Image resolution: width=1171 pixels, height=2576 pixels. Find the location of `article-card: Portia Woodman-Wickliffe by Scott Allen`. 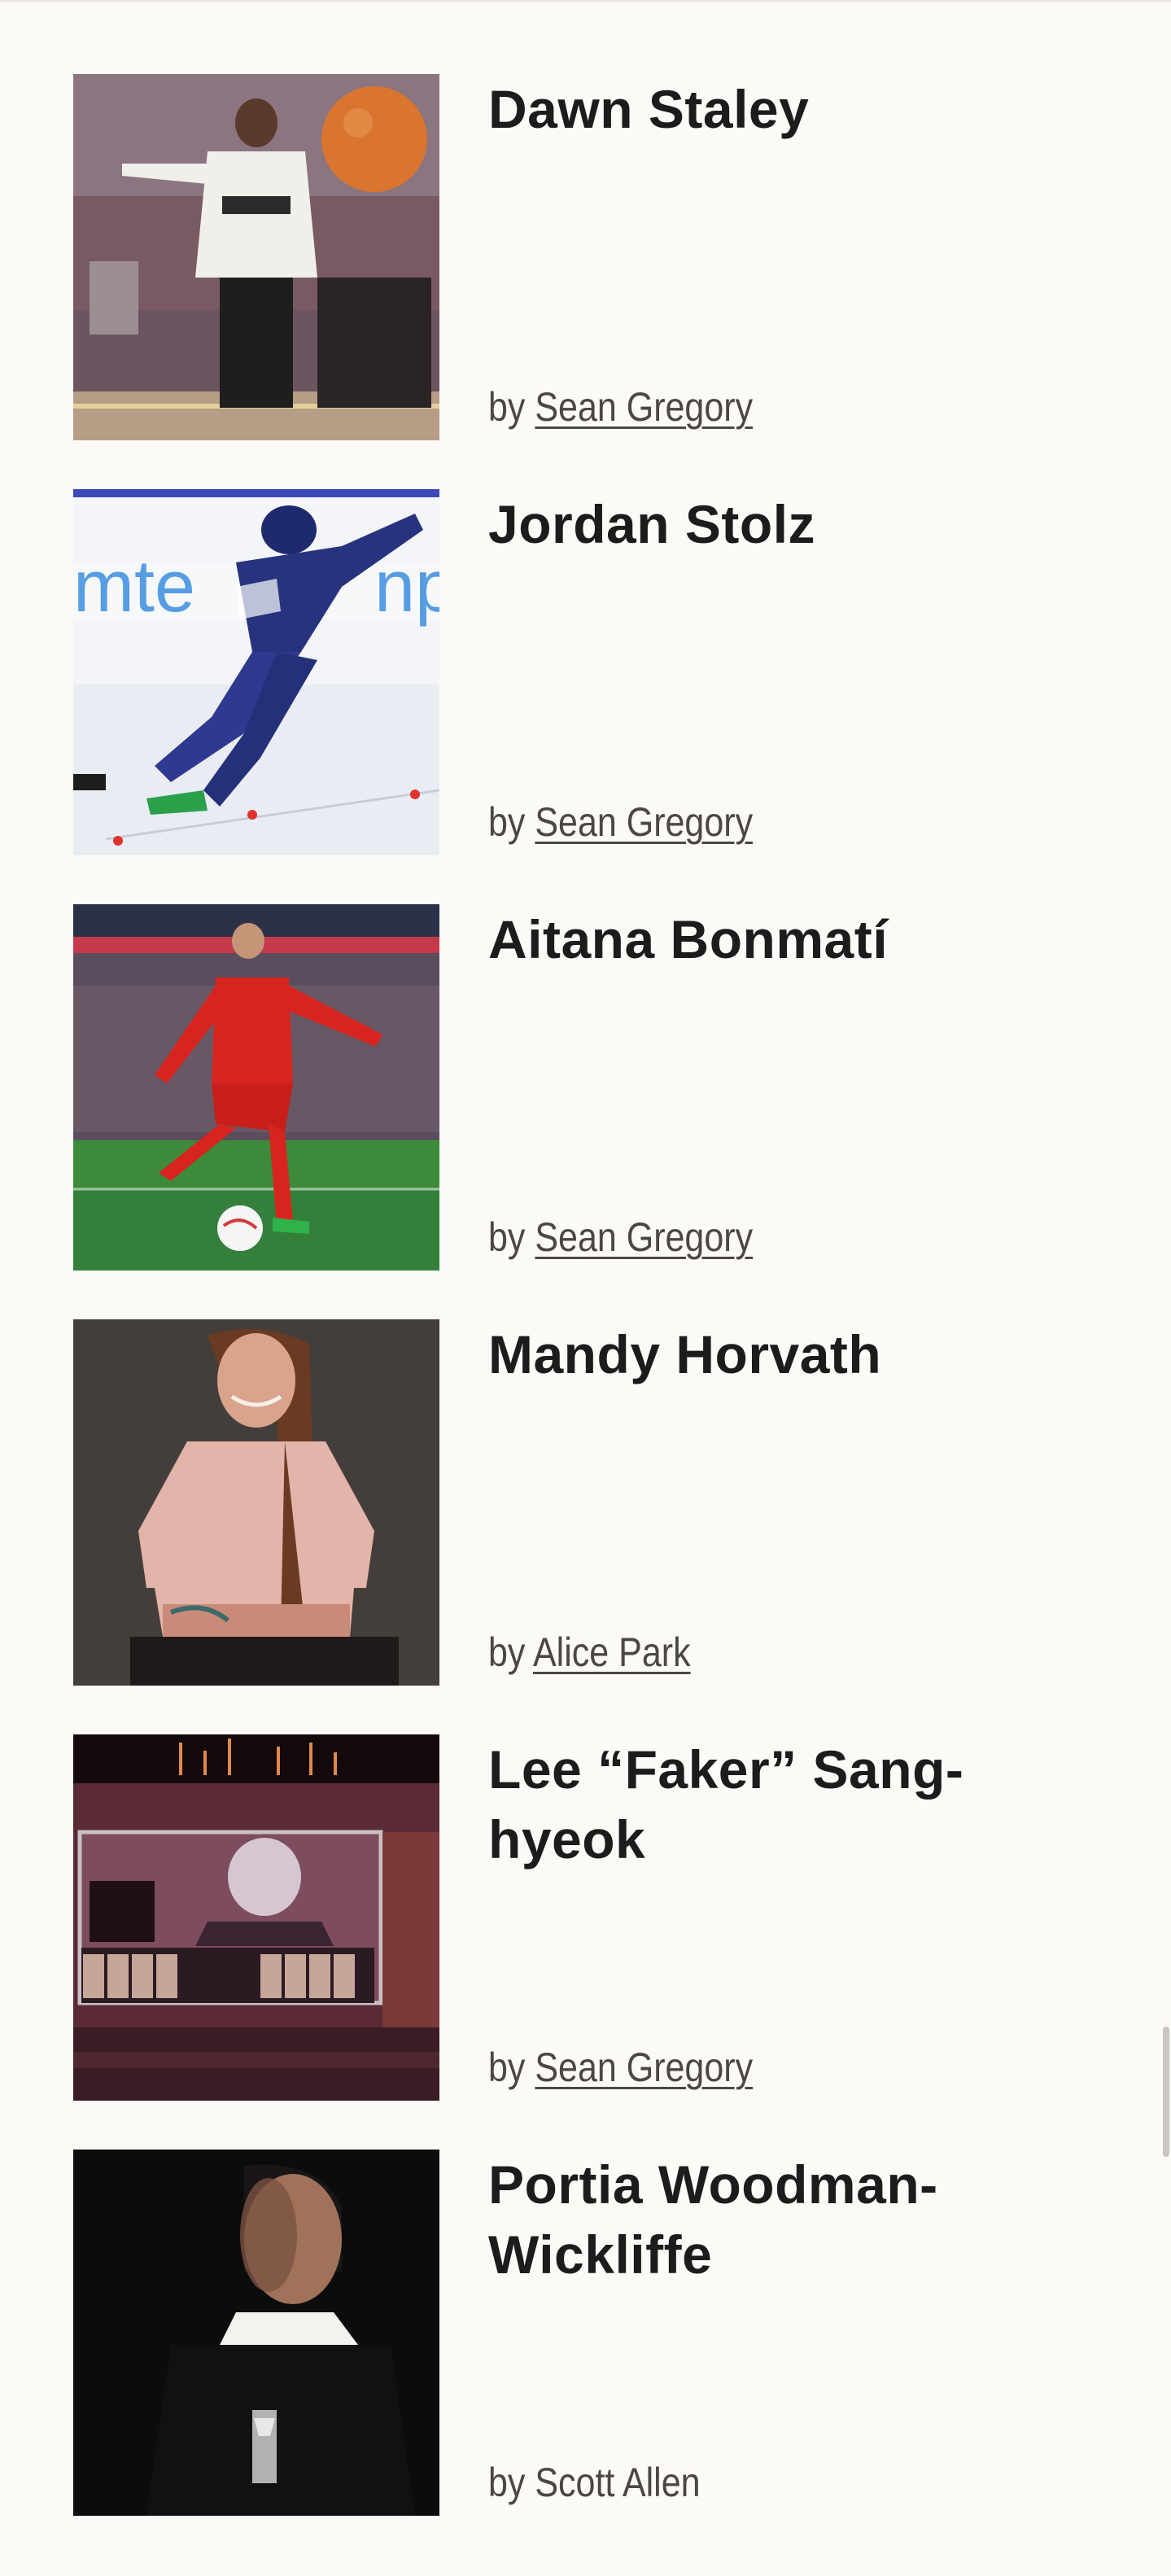

article-card: Portia Woodman-Wickliffe by Scott Allen is located at coordinates (561, 2333).